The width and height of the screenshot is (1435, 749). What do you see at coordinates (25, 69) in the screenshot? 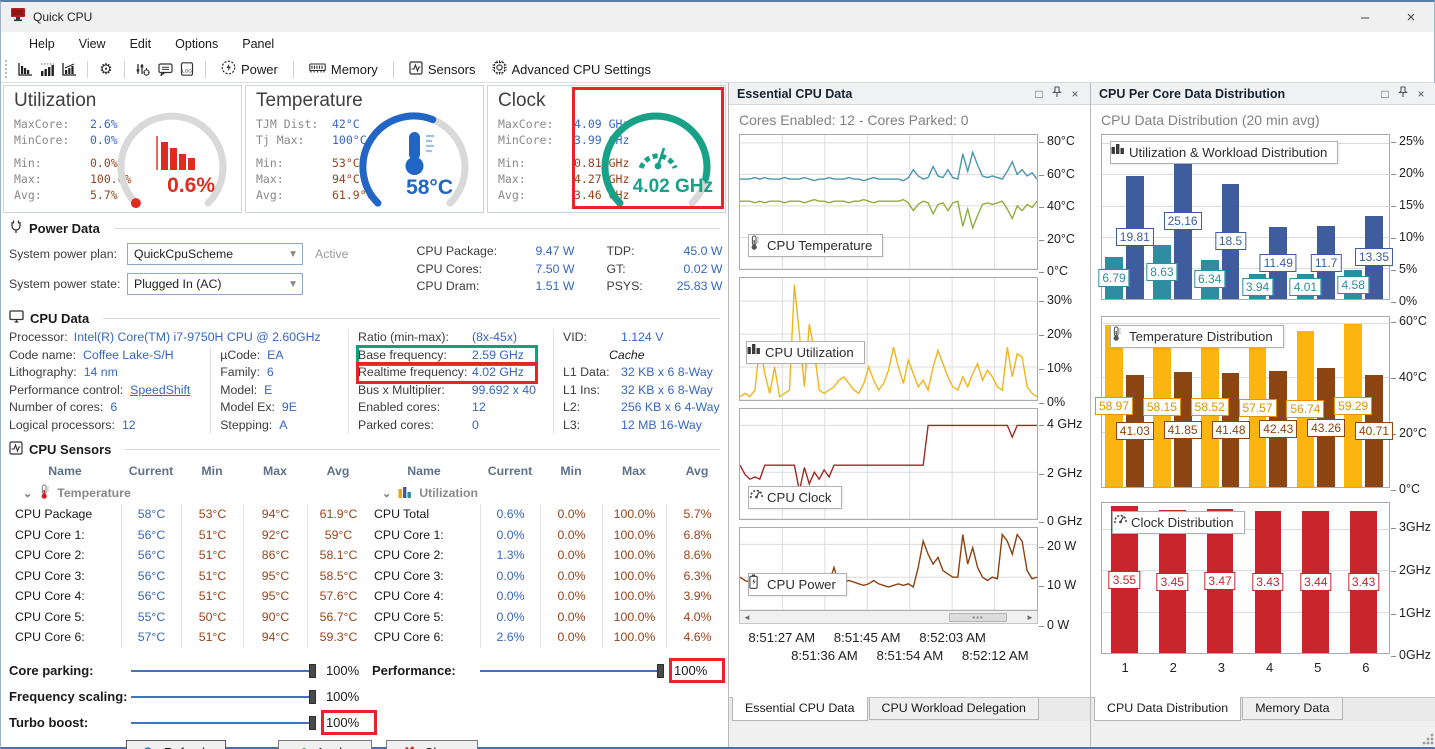
I see `chart-descending-icon` at bounding box center [25, 69].